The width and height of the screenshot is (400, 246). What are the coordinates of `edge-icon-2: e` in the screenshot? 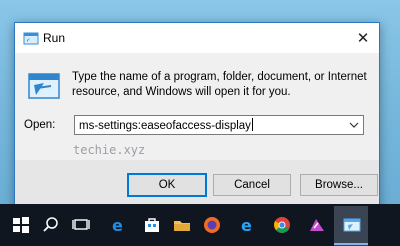 It's located at (247, 225).